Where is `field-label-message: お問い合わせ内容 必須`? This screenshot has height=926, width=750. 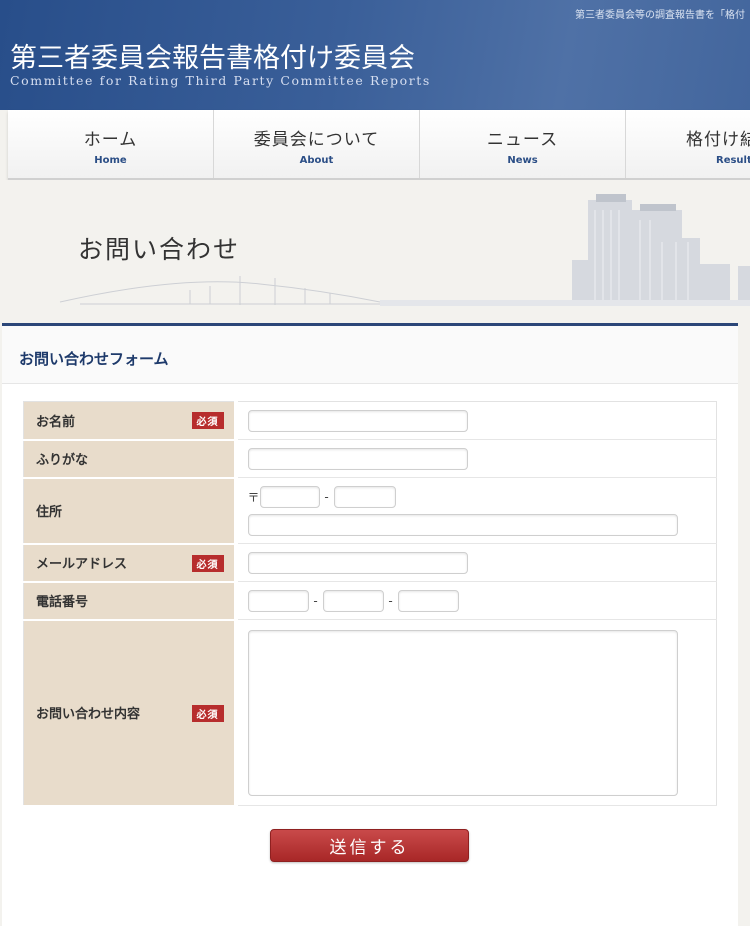 field-label-message: お問い合わせ内容 必須 is located at coordinates (130, 713).